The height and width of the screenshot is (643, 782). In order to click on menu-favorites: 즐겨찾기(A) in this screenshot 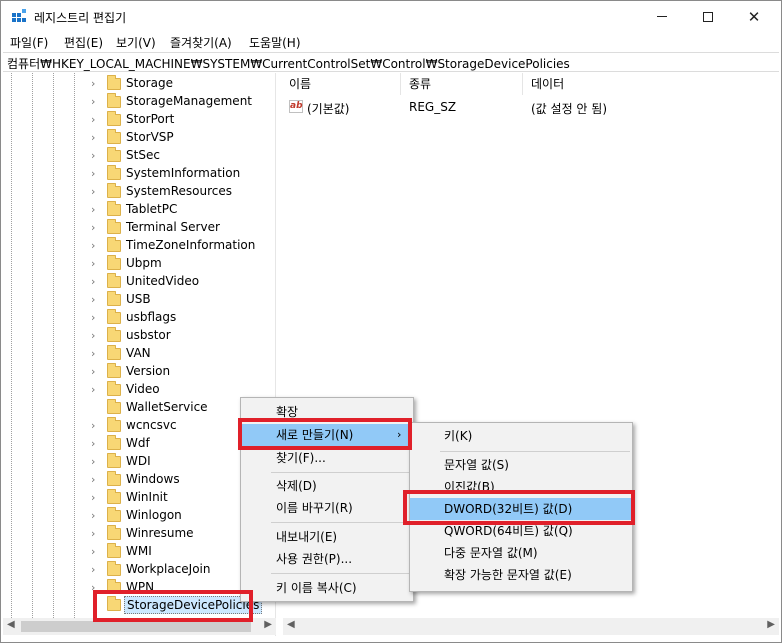, I will do `click(201, 42)`.